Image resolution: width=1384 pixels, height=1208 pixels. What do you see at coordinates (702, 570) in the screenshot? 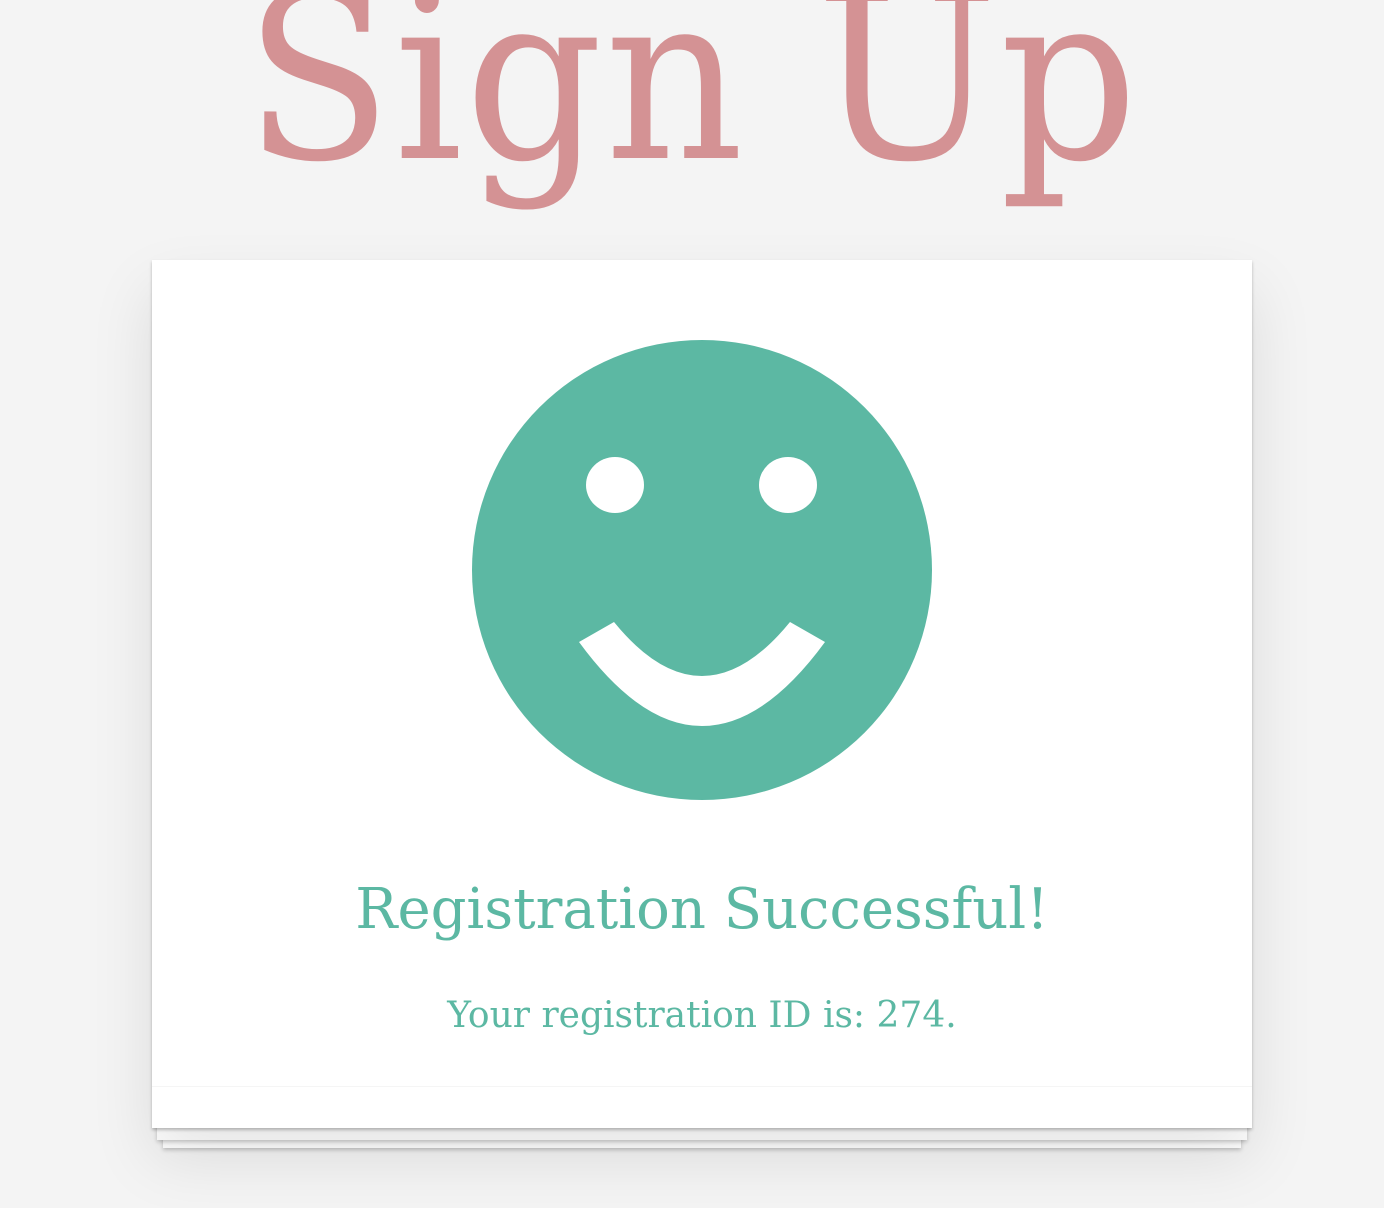
I see `smiley-face-icon` at bounding box center [702, 570].